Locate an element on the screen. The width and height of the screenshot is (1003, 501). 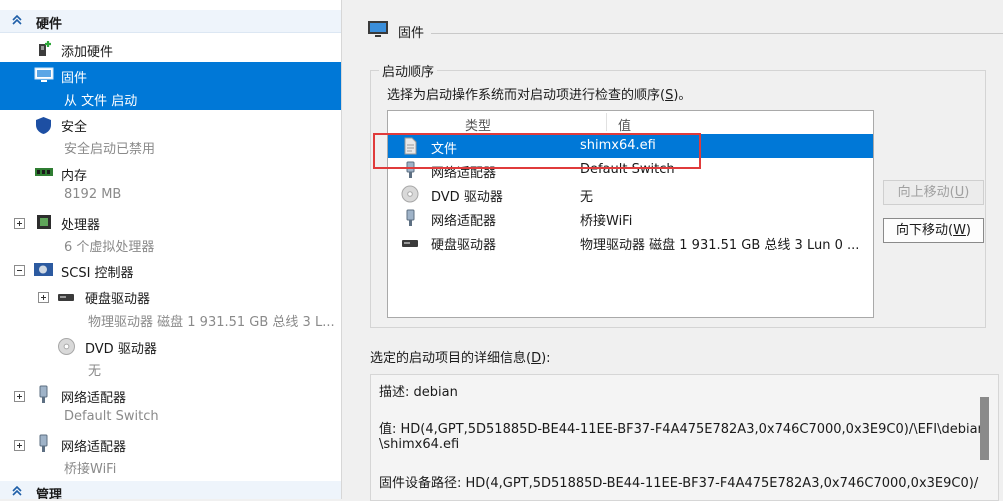
boot-entry-dvd: DVD 驱动器 无 is located at coordinates (630, 194).